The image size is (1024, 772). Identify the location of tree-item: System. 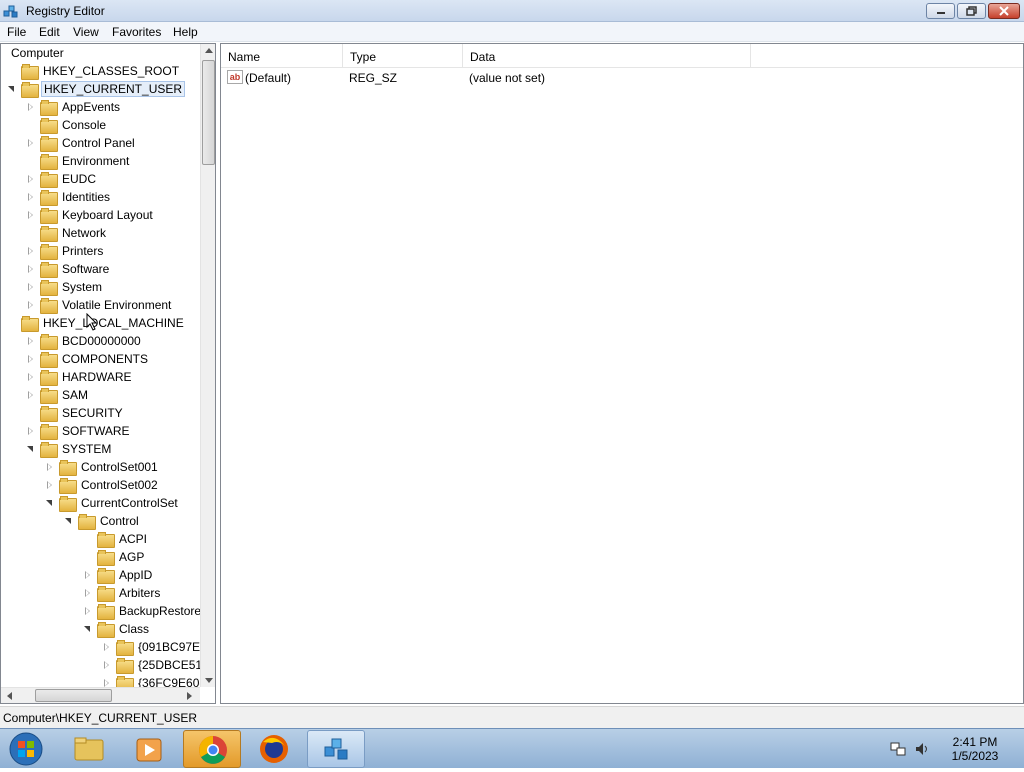
(65, 287).